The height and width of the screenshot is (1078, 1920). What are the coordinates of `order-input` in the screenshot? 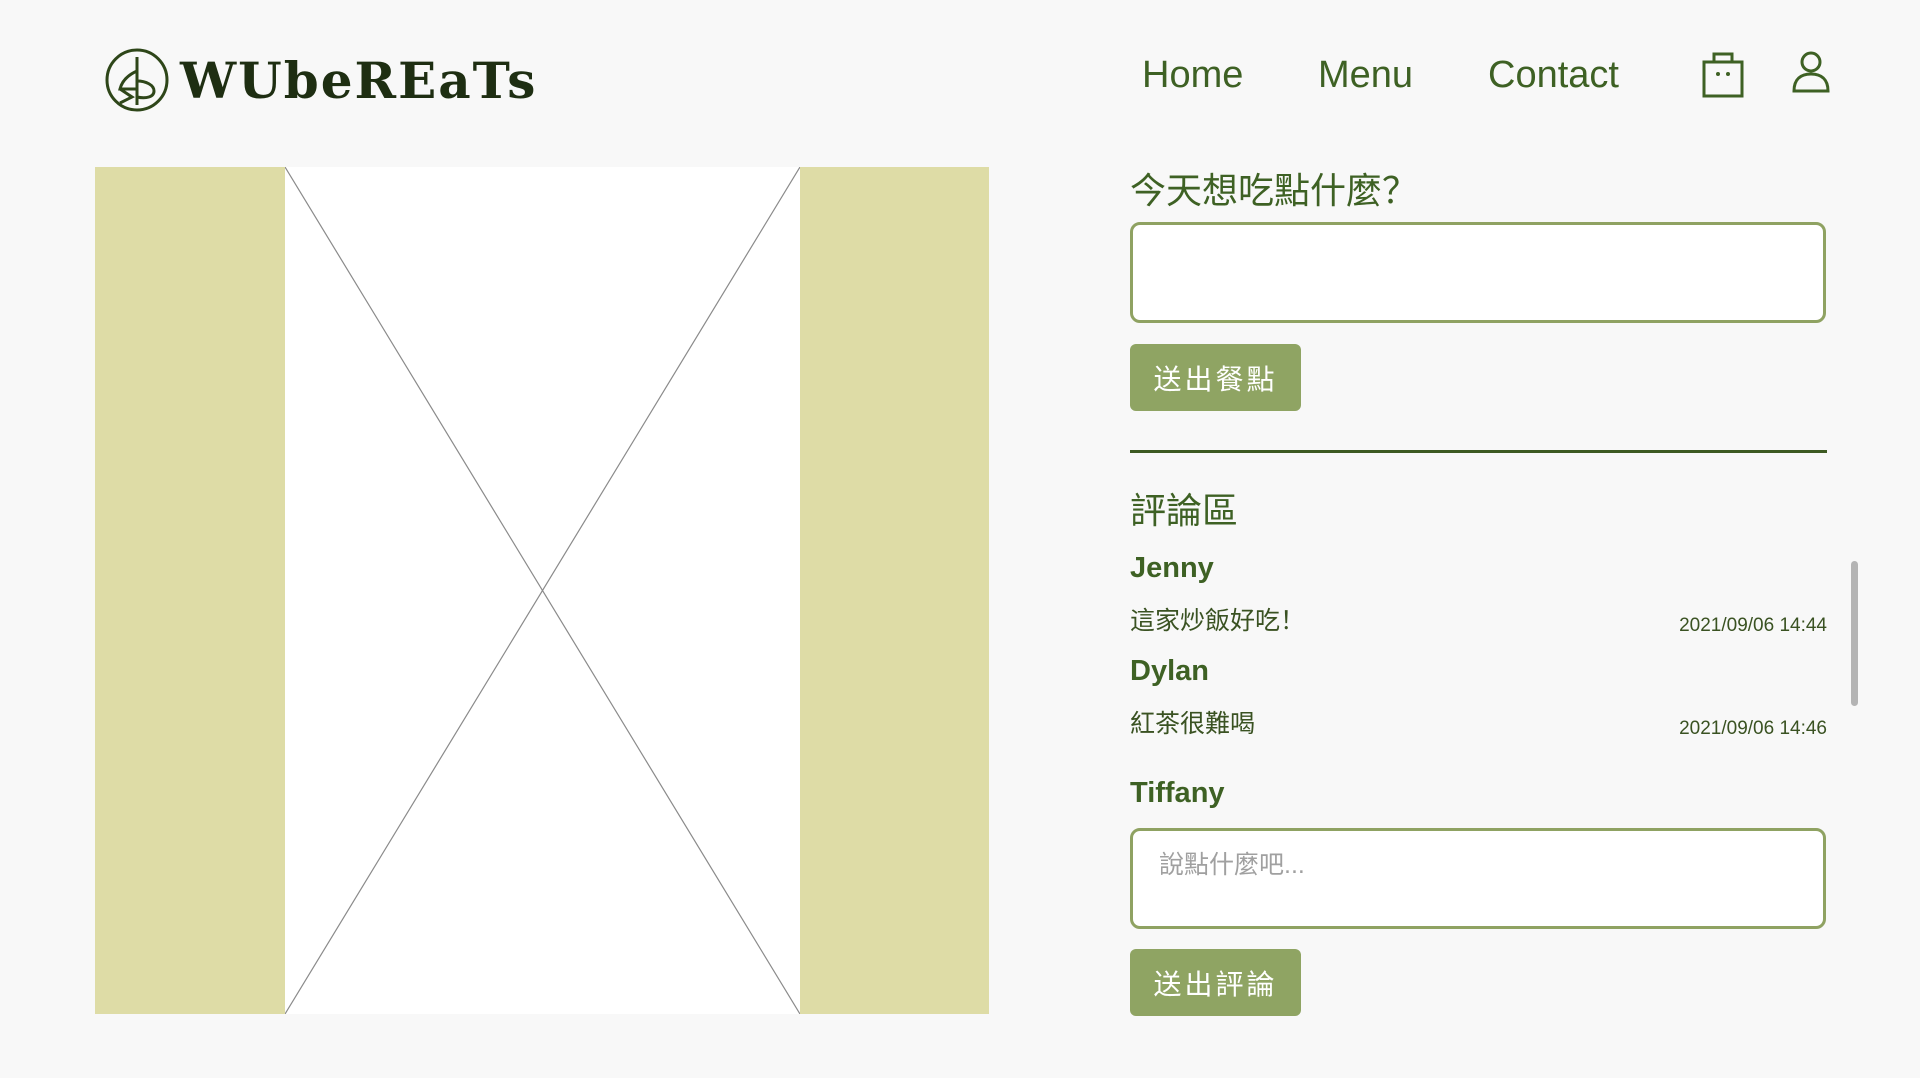 It's located at (1478, 272).